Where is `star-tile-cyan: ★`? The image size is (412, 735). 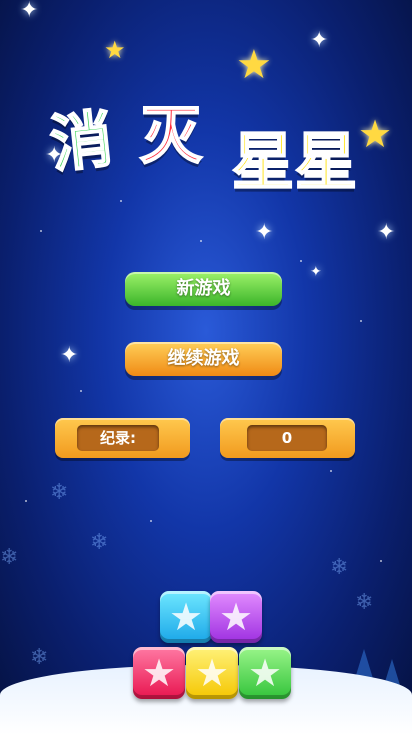
star-tile-cyan: ★ is located at coordinates (186, 617).